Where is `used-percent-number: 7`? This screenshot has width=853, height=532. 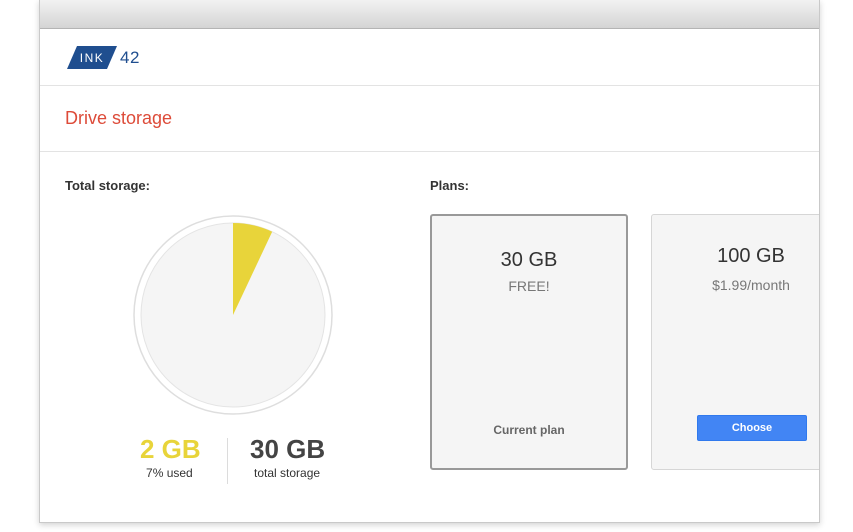 used-percent-number: 7 is located at coordinates (149, 473).